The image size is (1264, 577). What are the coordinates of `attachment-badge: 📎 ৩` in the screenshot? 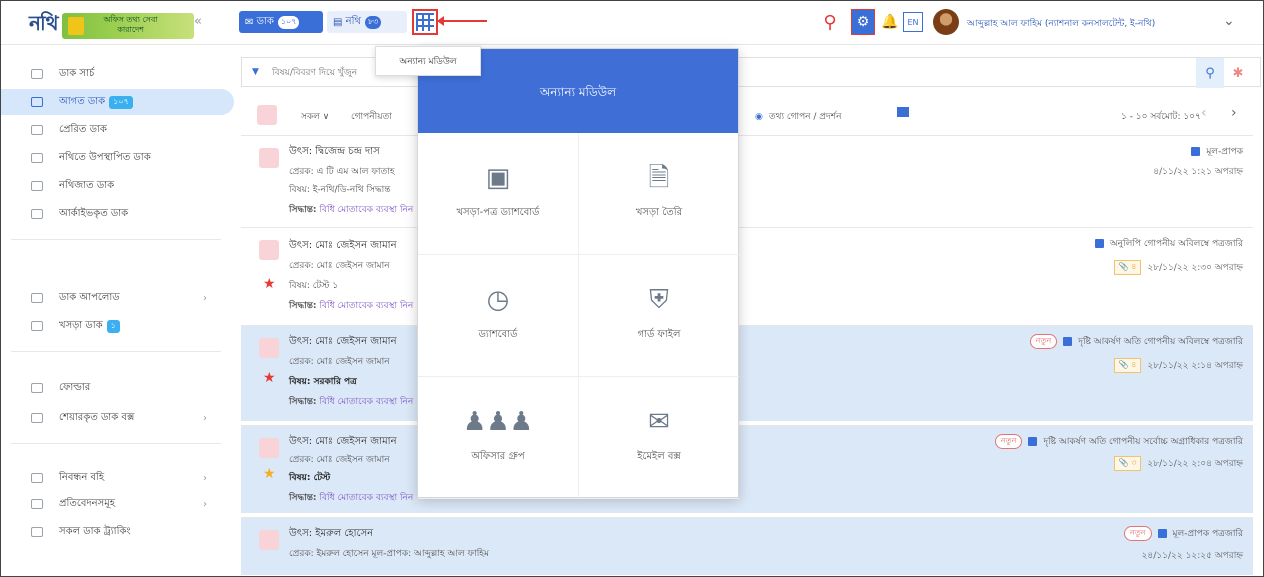 It's located at (1127, 463).